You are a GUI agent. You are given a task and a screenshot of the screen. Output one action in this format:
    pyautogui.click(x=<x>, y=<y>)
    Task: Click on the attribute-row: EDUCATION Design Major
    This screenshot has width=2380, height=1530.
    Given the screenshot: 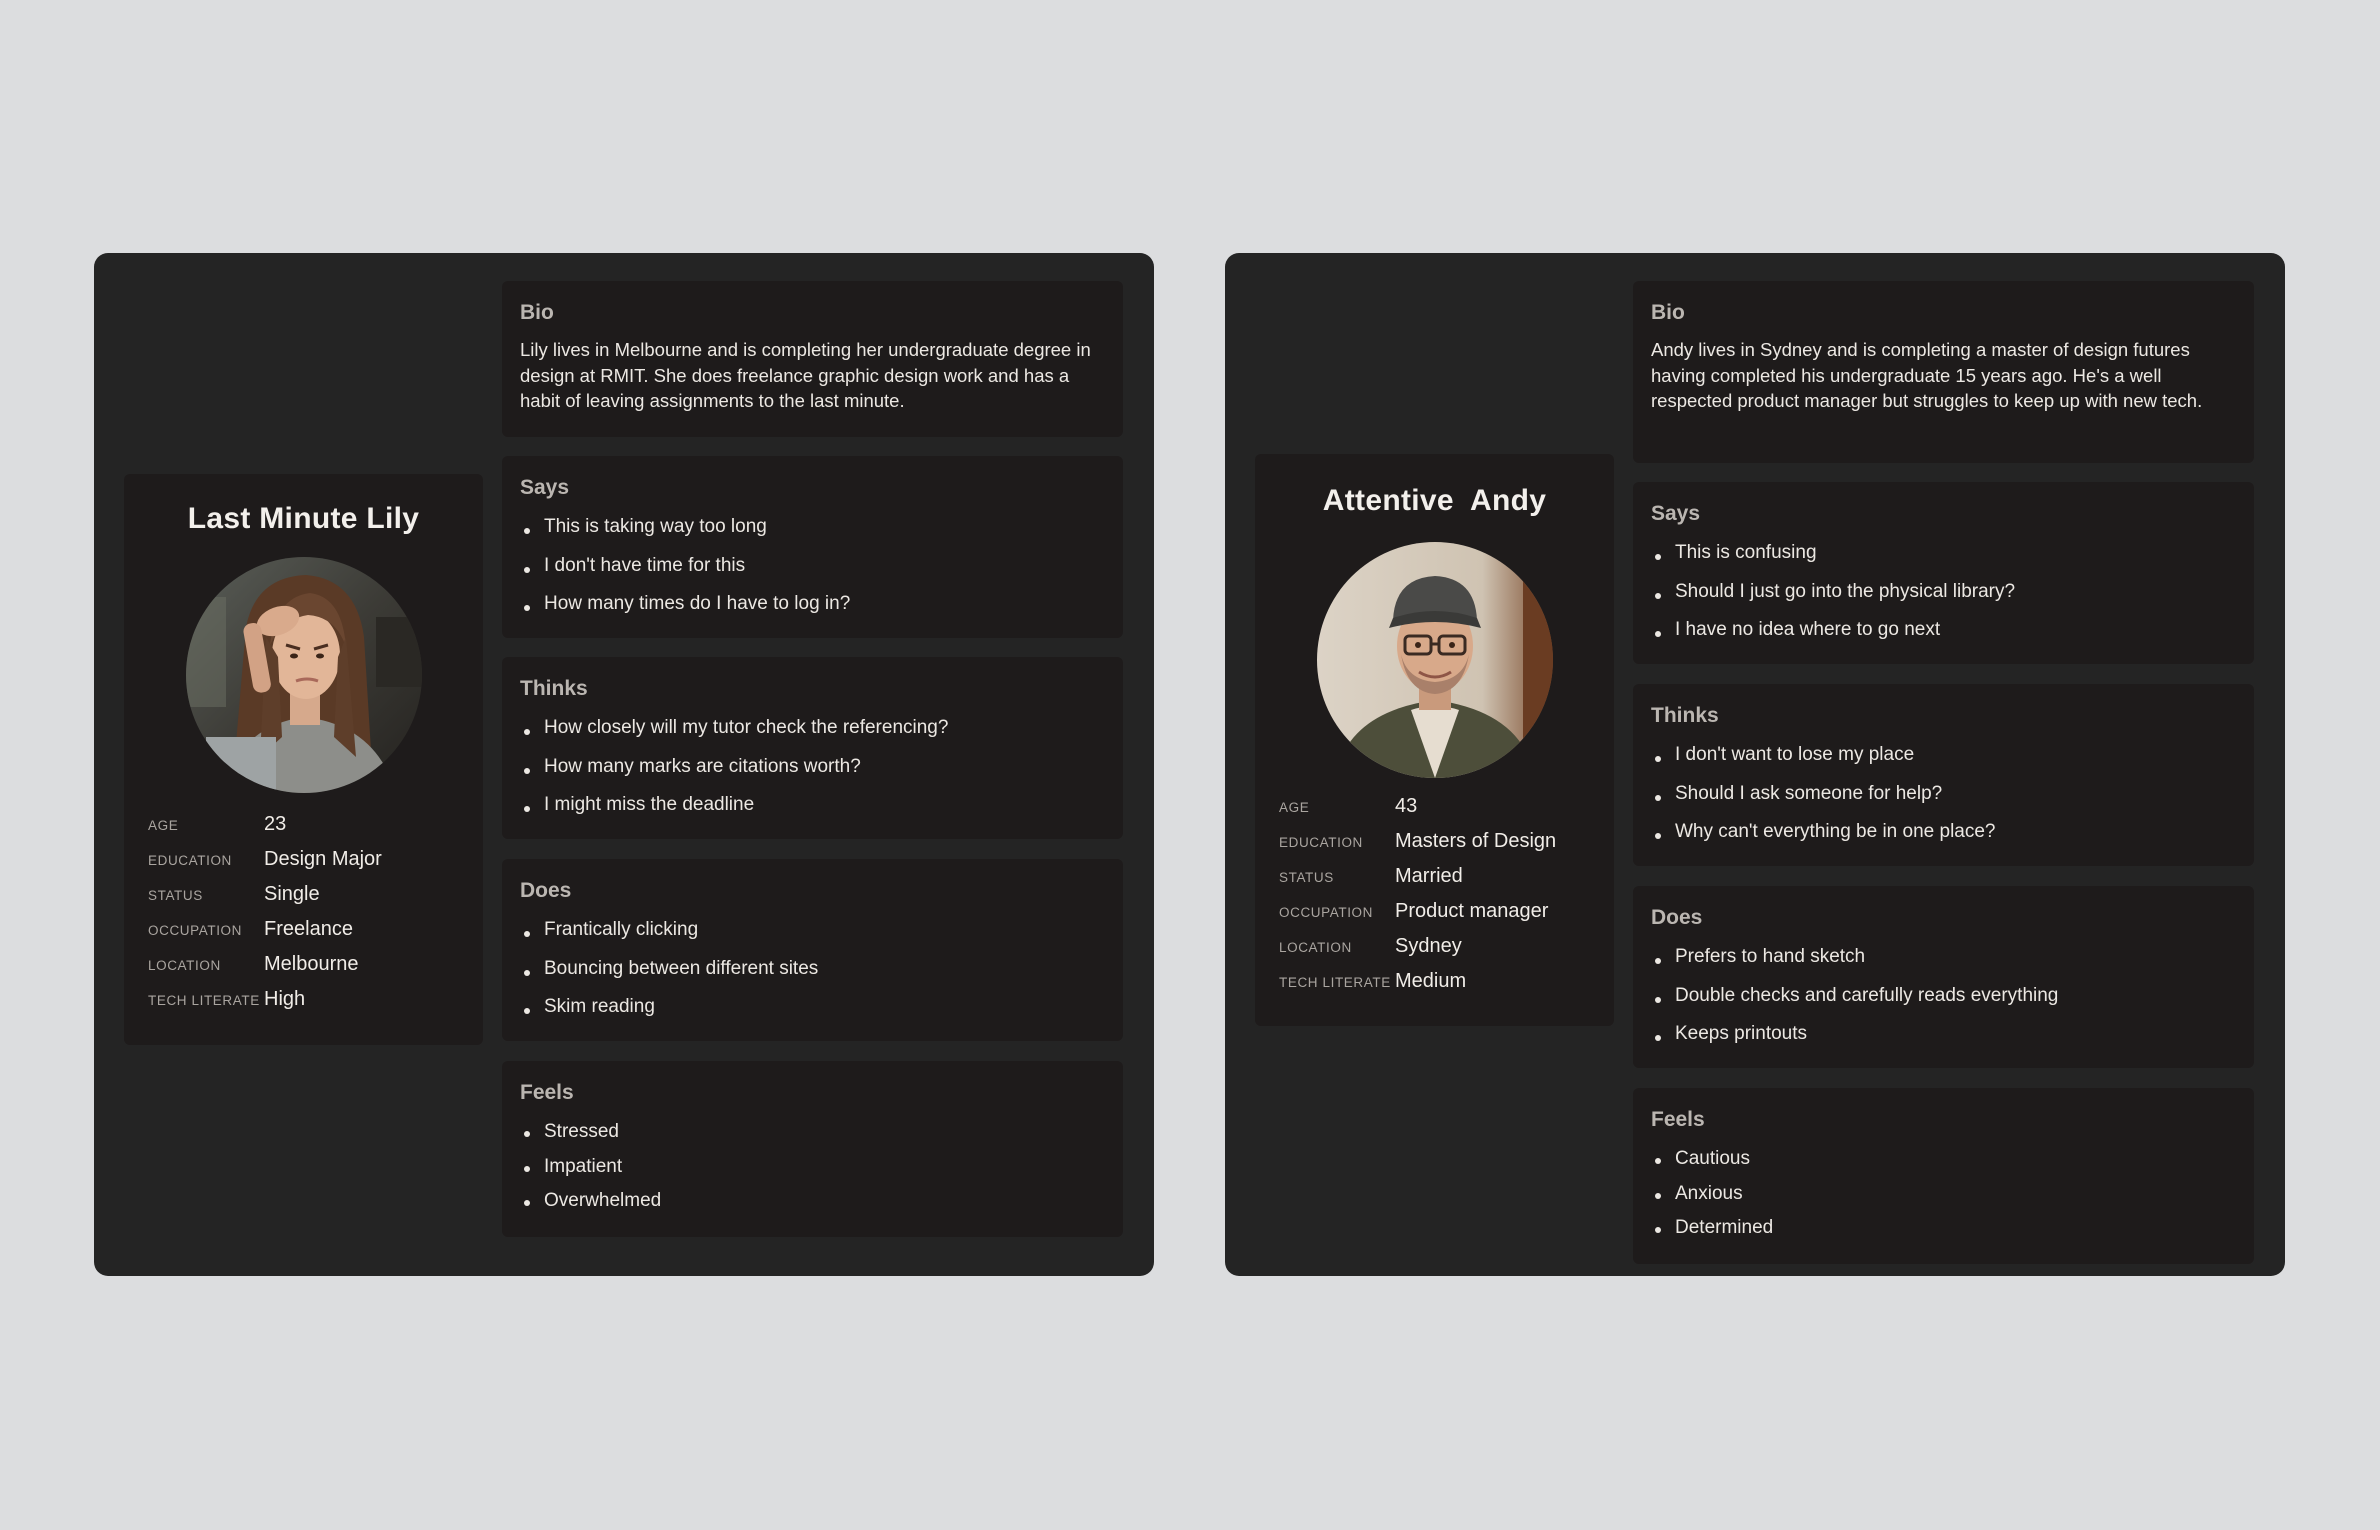 What is the action you would take?
    pyautogui.click(x=315, y=865)
    